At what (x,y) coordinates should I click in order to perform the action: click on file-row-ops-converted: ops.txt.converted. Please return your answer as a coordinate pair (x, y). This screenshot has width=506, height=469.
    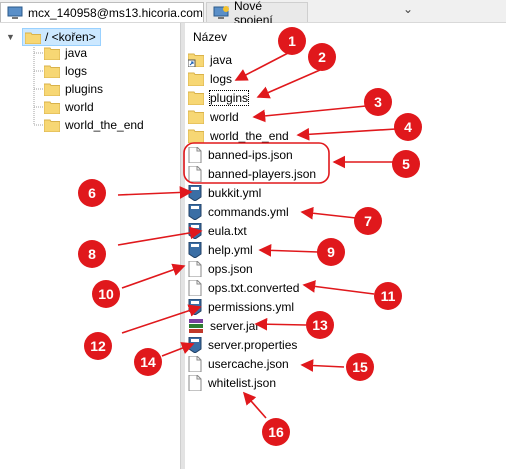
    Looking at the image, I should click on (243, 288).